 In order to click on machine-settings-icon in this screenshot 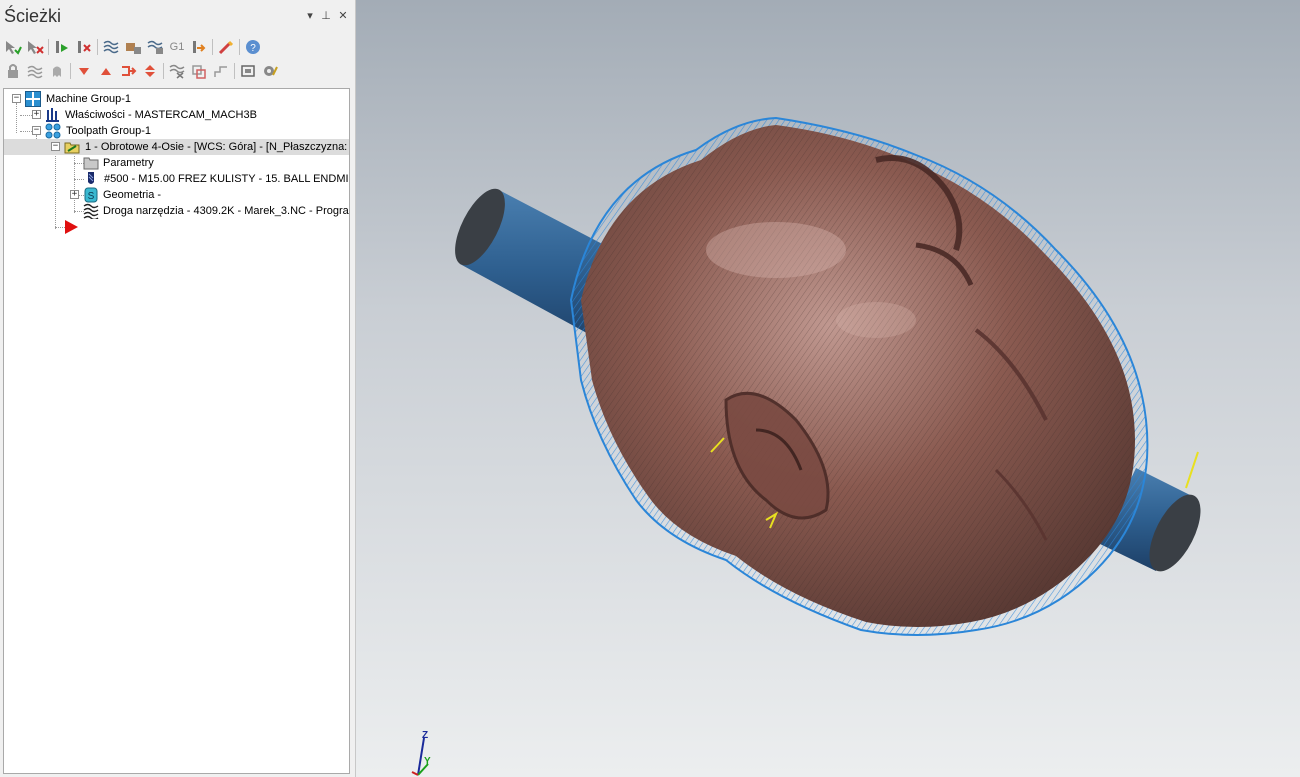, I will do `click(248, 71)`.